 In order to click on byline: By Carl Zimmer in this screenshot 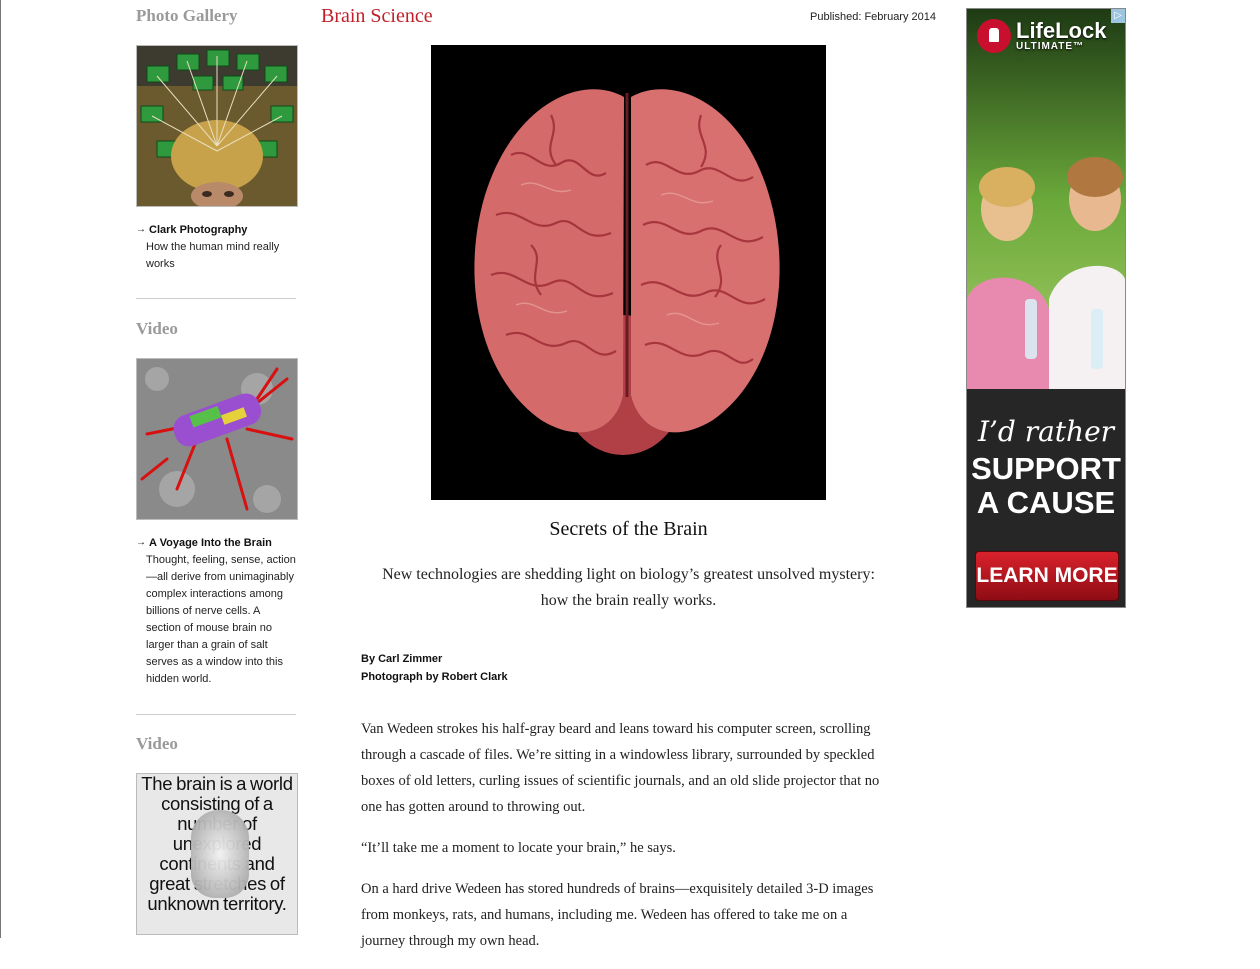, I will do `click(402, 659)`.